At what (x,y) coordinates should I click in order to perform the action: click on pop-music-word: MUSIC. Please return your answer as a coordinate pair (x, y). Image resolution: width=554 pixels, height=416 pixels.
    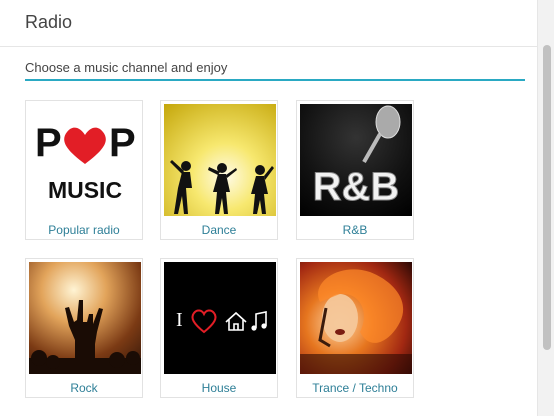
    Looking at the image, I should click on (85, 190).